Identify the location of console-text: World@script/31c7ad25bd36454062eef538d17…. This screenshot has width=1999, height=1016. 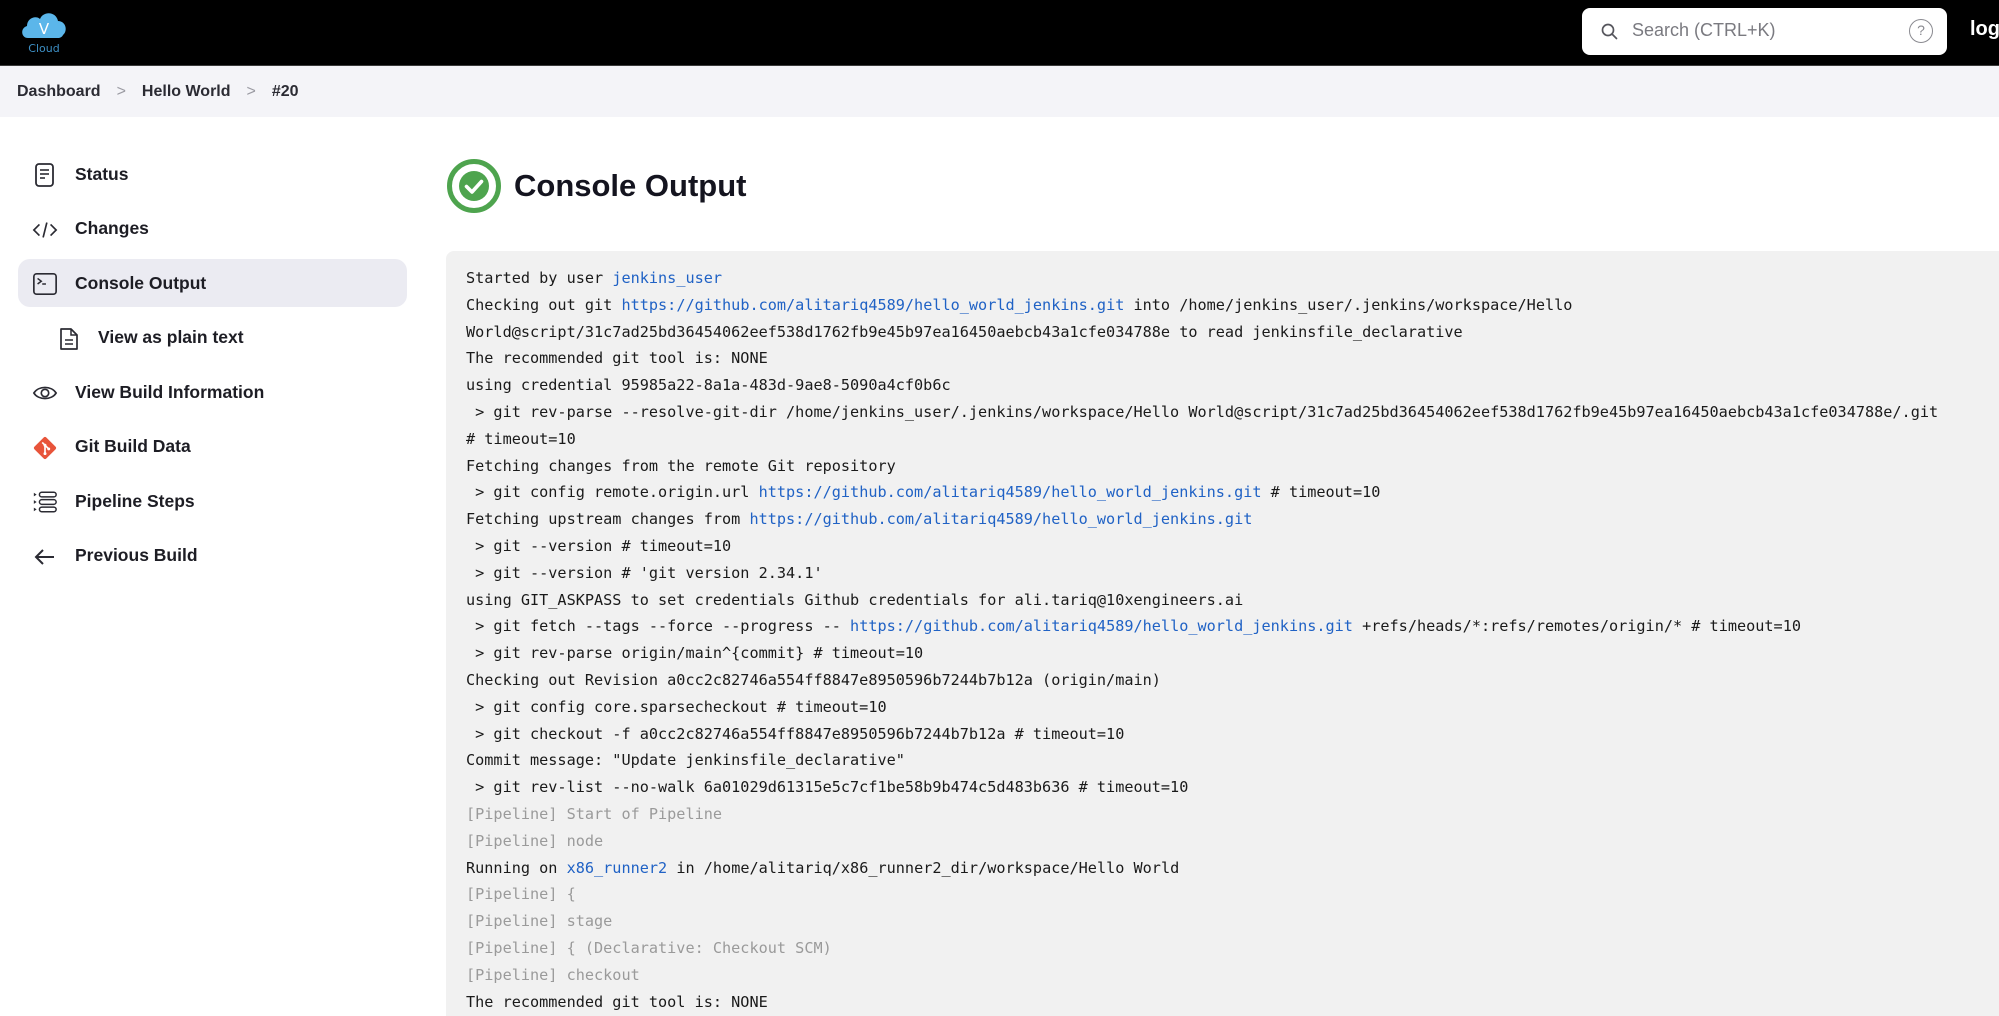
(964, 331).